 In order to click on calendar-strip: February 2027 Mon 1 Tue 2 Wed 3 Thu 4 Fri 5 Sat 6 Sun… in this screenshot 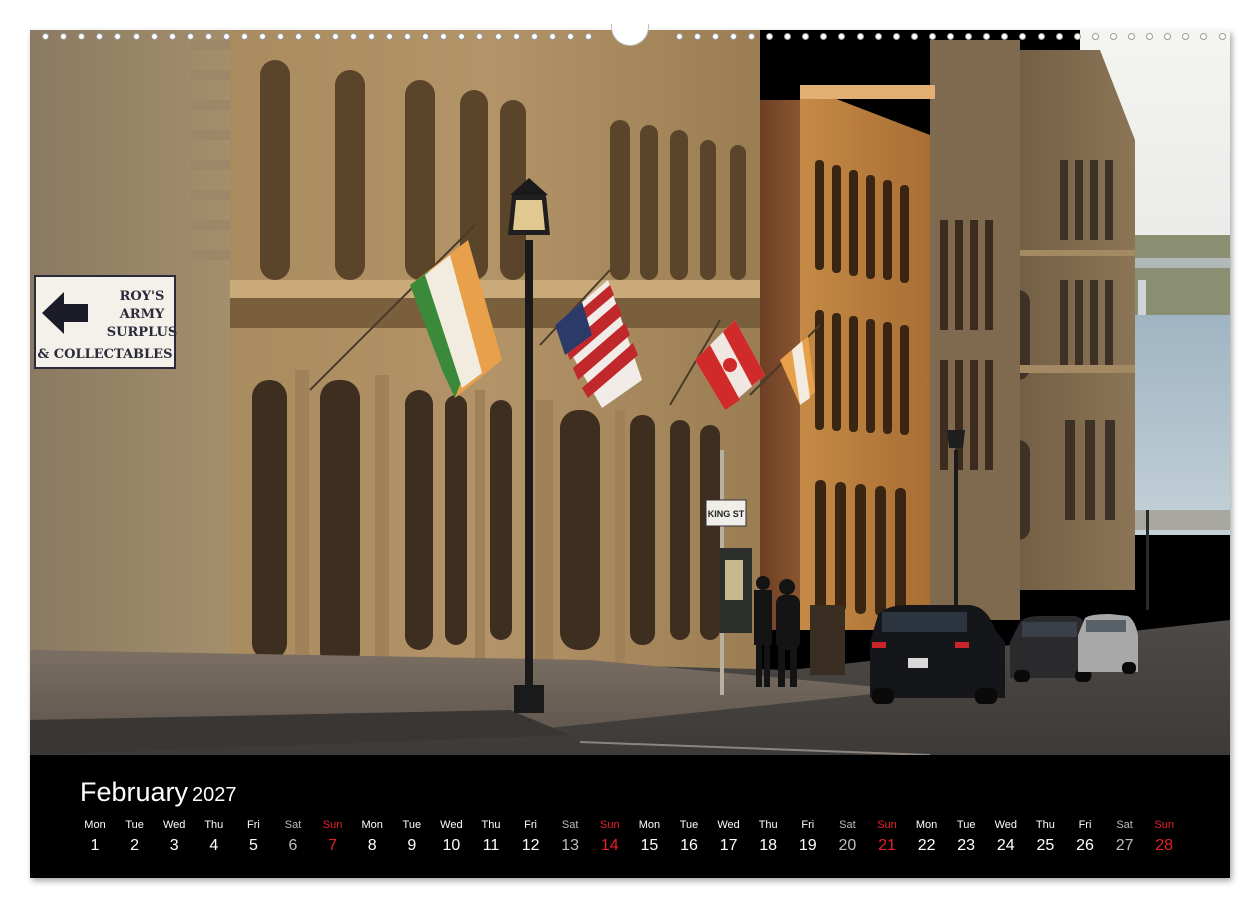, I will do `click(630, 816)`.